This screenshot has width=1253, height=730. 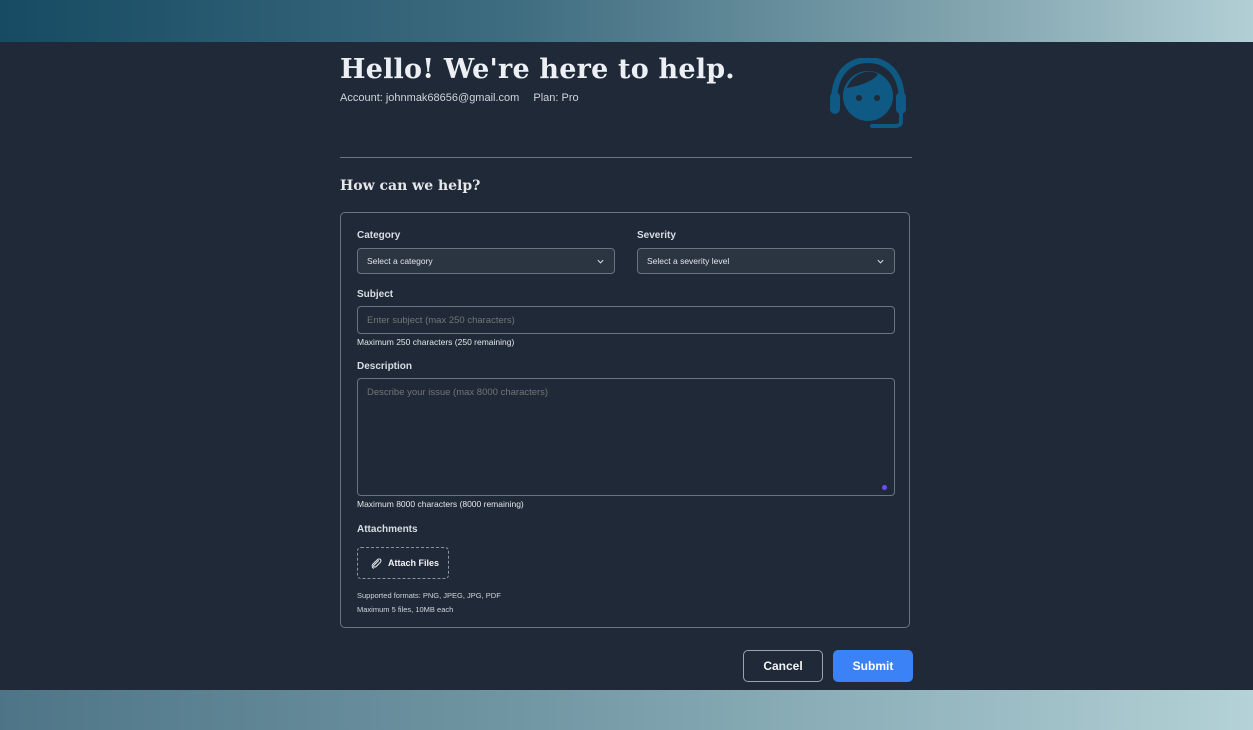 I want to click on description-char-hint: Maximum 8000 characters (8000 remaining), so click(x=440, y=504).